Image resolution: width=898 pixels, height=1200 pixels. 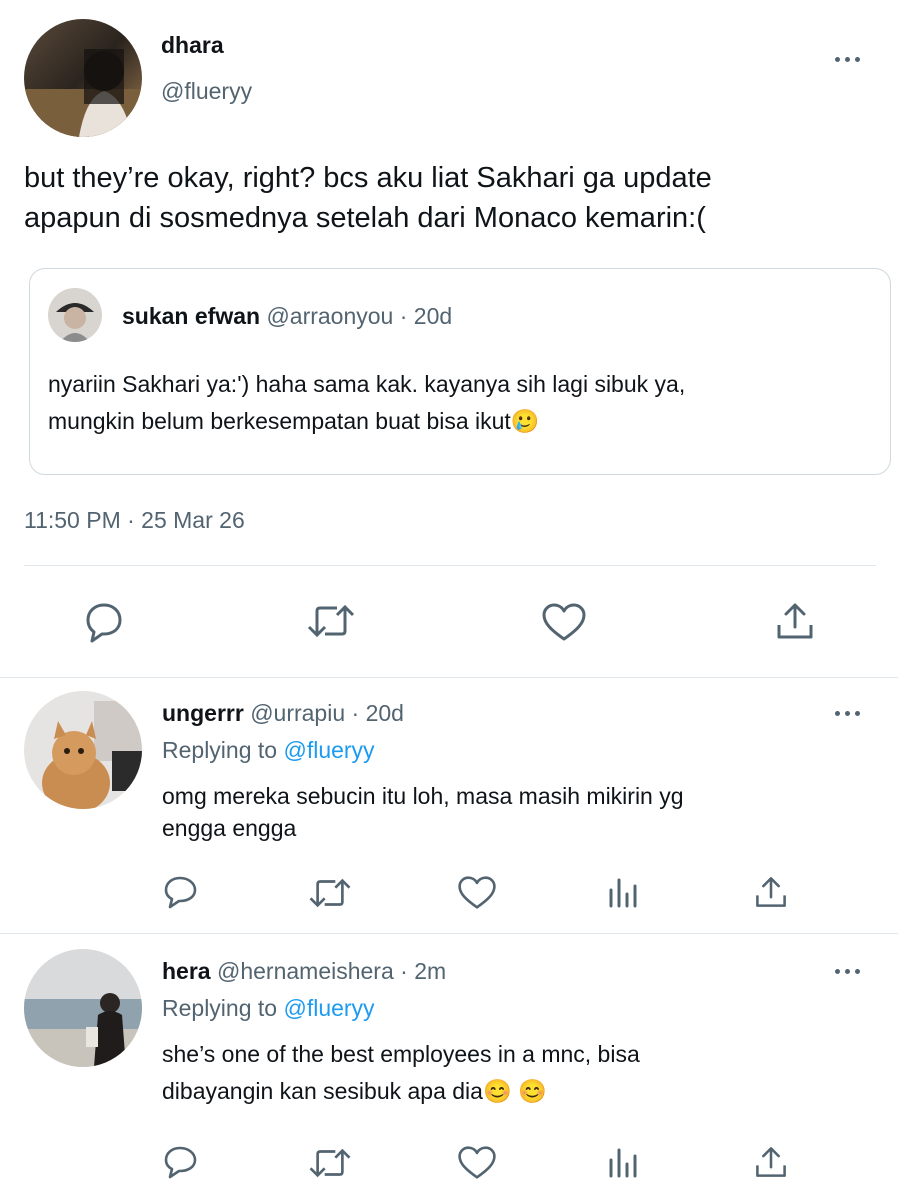 What do you see at coordinates (206, 91) in the screenshot?
I see `main-author-handle: @flueryy` at bounding box center [206, 91].